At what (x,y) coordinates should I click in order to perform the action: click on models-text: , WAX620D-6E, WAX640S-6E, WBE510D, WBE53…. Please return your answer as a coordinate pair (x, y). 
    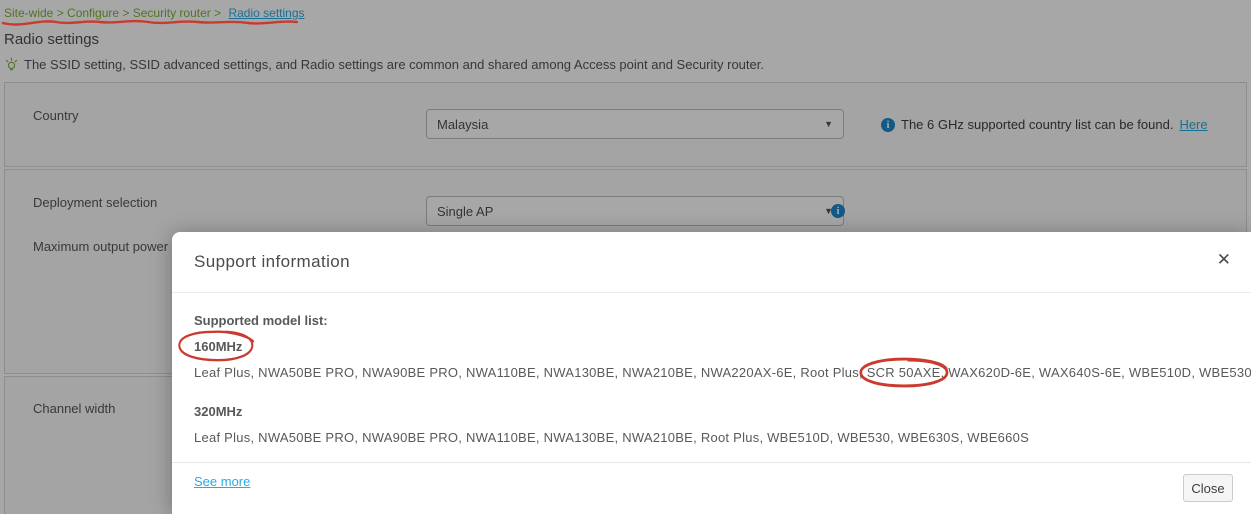
    Looking at the image, I should click on (1095, 372).